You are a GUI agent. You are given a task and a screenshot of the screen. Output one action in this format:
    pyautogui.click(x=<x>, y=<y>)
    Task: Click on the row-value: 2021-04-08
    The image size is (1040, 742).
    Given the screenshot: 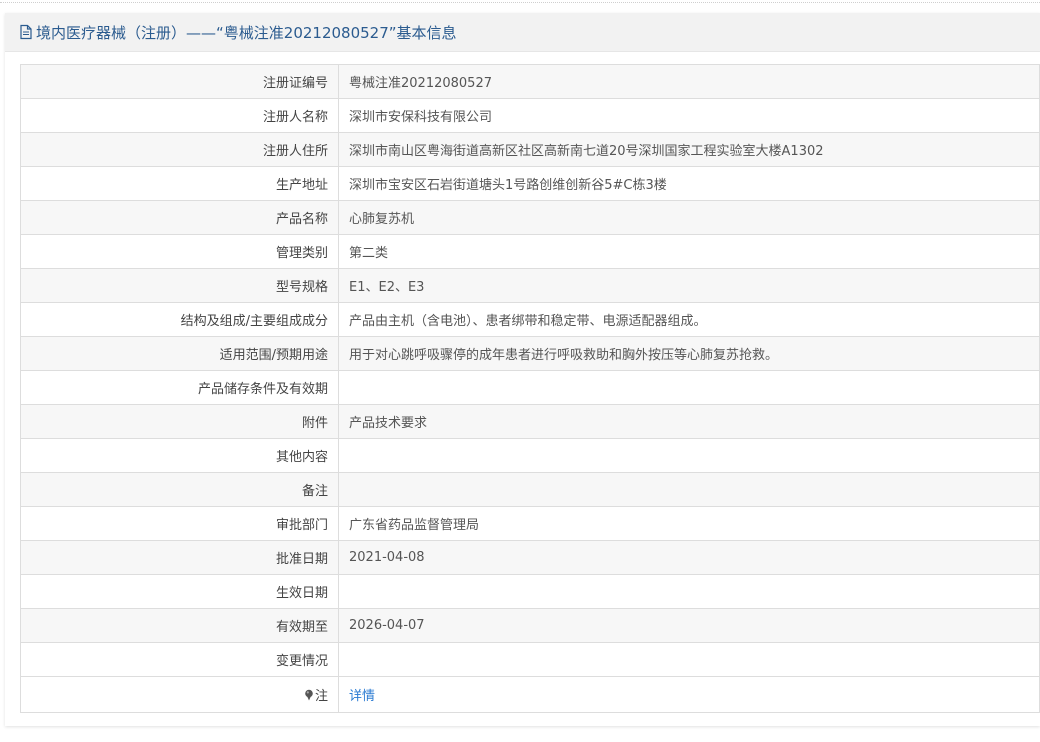 What is the action you would take?
    pyautogui.click(x=689, y=557)
    